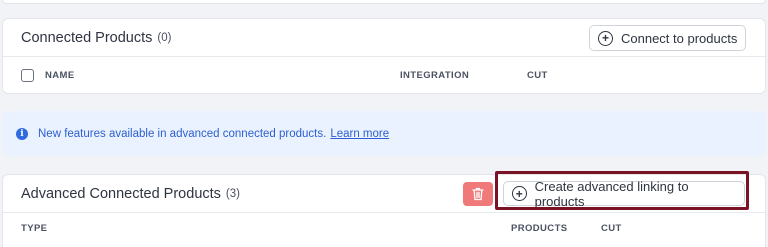  Describe the element at coordinates (34, 228) in the screenshot. I see `column-header-type: TYPE` at that location.